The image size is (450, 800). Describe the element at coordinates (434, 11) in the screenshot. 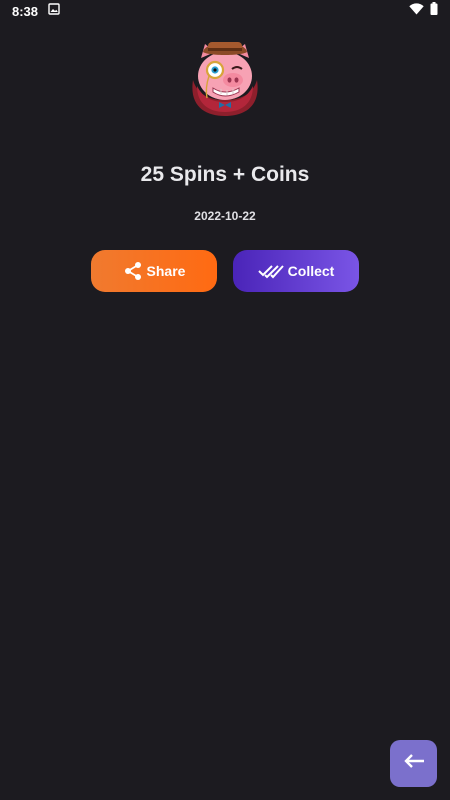

I see `battery-icon` at that location.